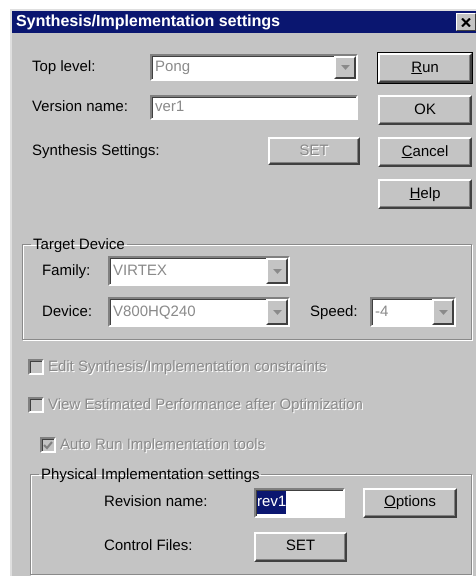 This screenshot has height=583, width=476. What do you see at coordinates (149, 546) in the screenshot?
I see `field-label: Control Files:` at bounding box center [149, 546].